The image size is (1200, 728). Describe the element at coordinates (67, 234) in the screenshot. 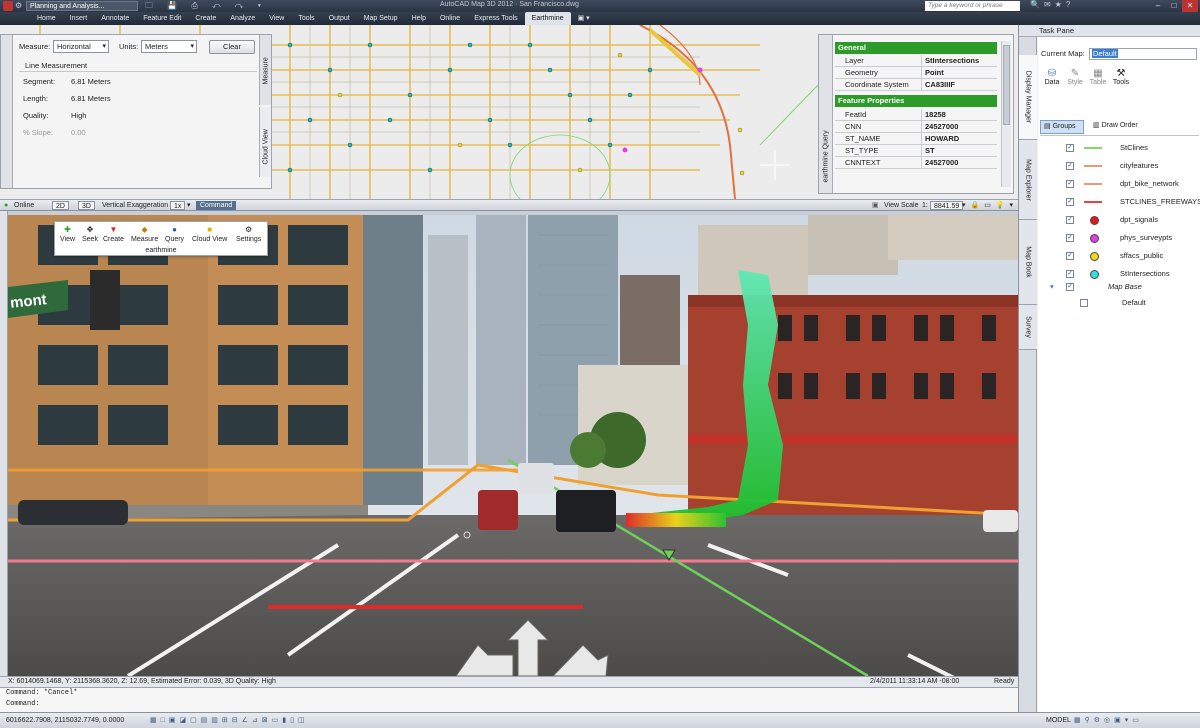

I see `view-tool: ✚ View` at that location.